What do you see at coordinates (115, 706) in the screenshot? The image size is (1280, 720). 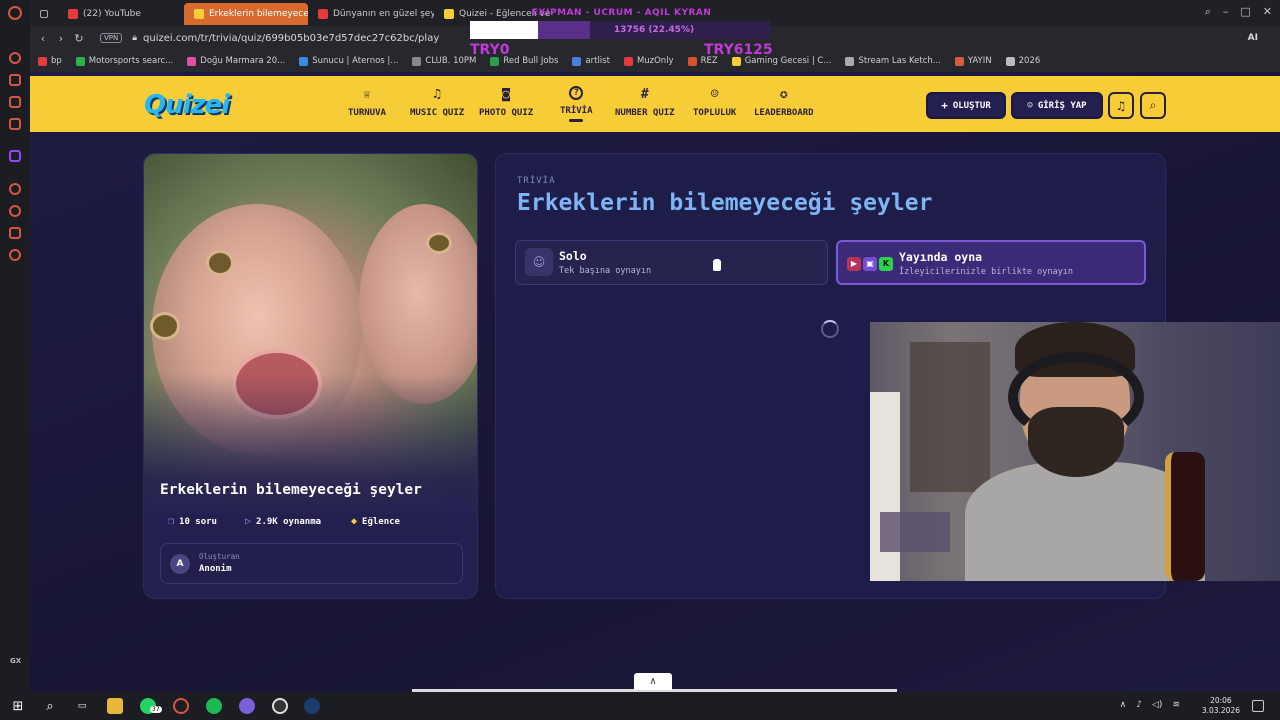 I see `file-explorer-icon` at bounding box center [115, 706].